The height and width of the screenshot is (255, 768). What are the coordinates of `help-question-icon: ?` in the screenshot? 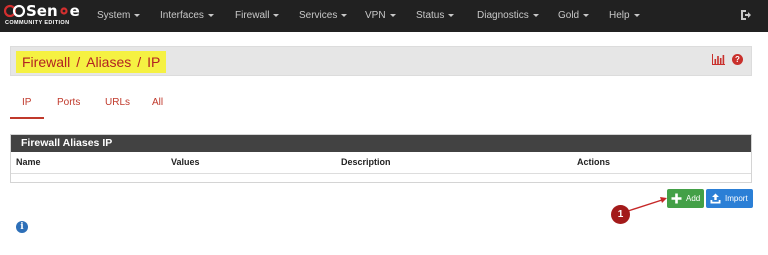 It's located at (737, 59).